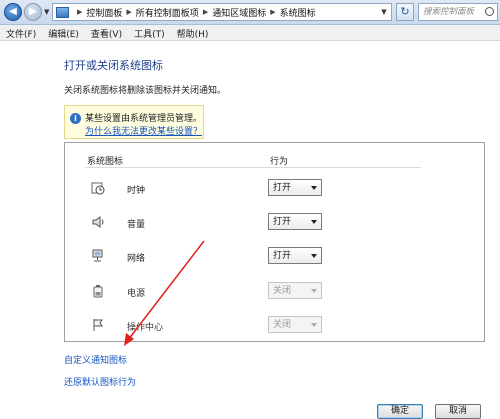 This screenshot has width=500, height=419. What do you see at coordinates (113, 65) in the screenshot?
I see `page-title: 打开或关闭系统图标` at bounding box center [113, 65].